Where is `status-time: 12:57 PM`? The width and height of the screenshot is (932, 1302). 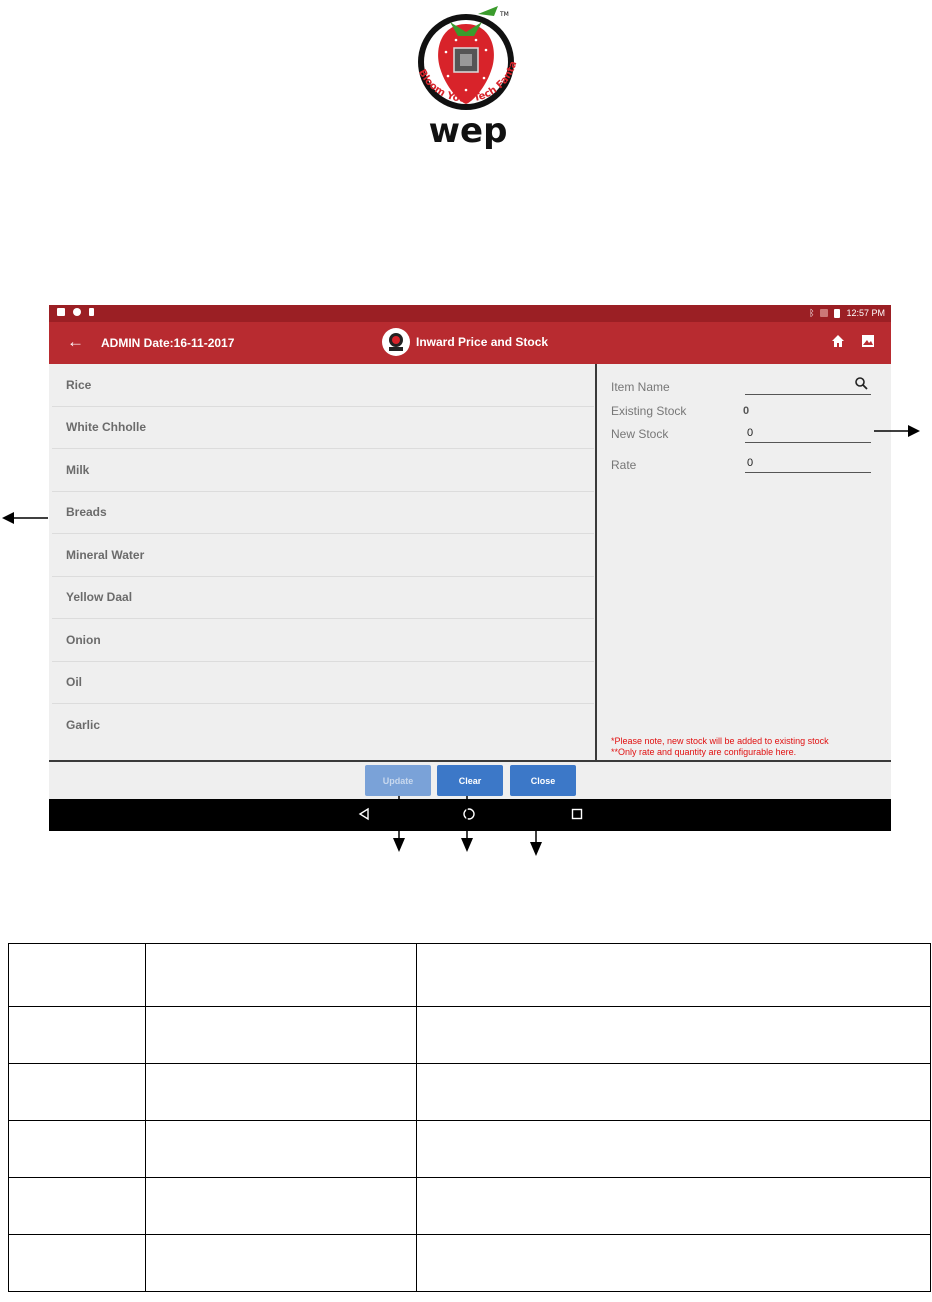 status-time: 12:57 PM is located at coordinates (865, 313).